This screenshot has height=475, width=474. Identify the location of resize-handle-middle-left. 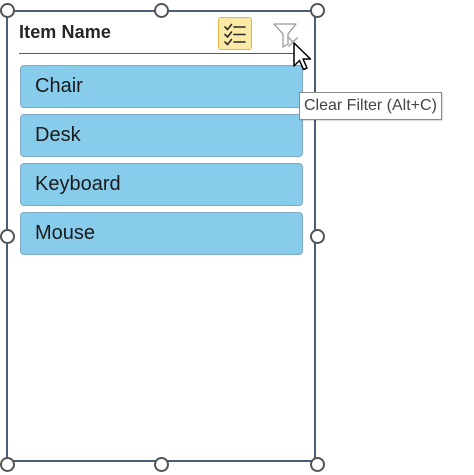
(7, 236).